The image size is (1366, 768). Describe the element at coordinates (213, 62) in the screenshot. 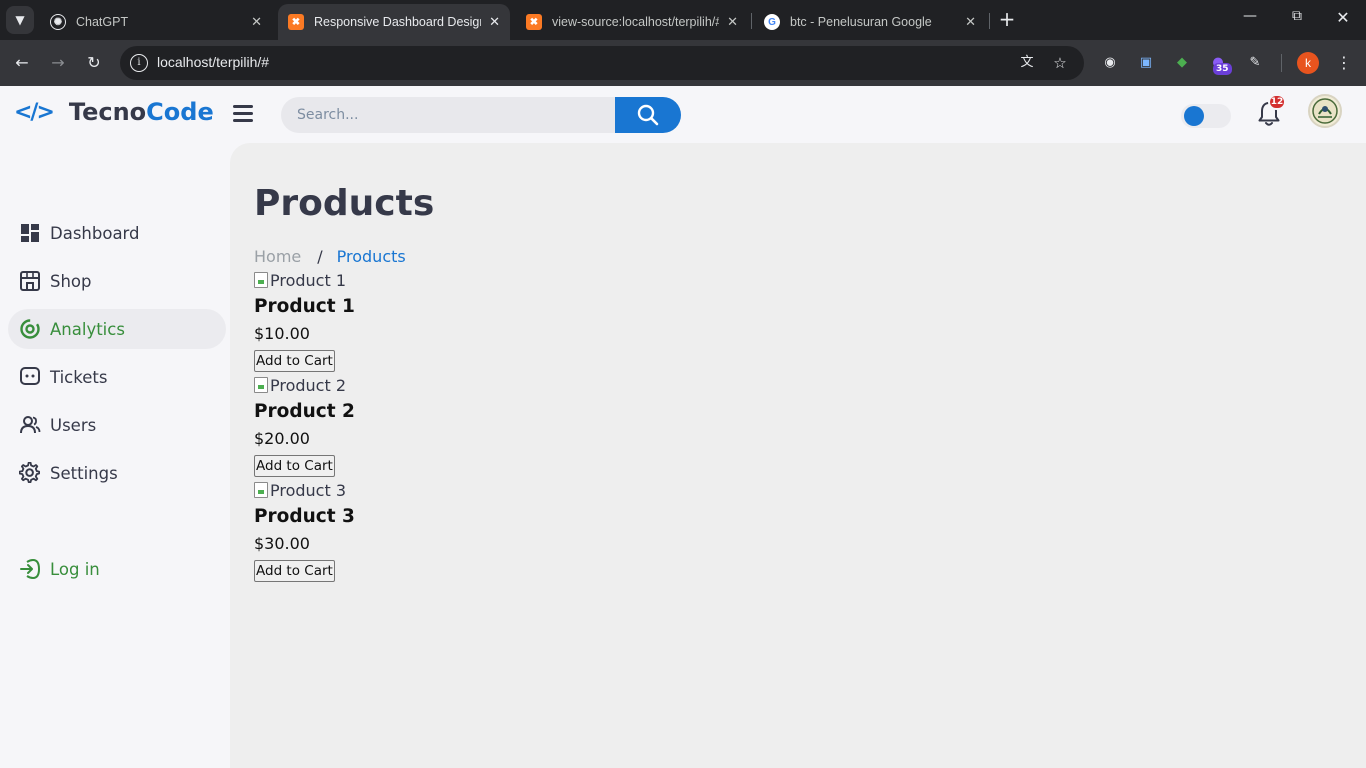

I see `url-text: localhost/terpilih/#` at that location.